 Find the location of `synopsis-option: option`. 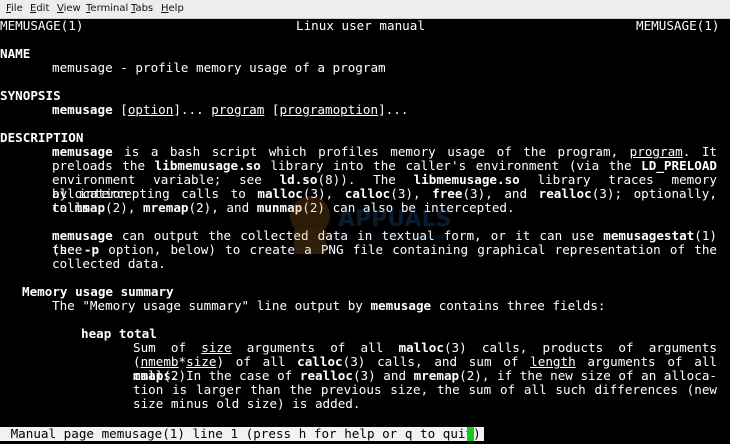

synopsis-option: option is located at coordinates (150, 109).